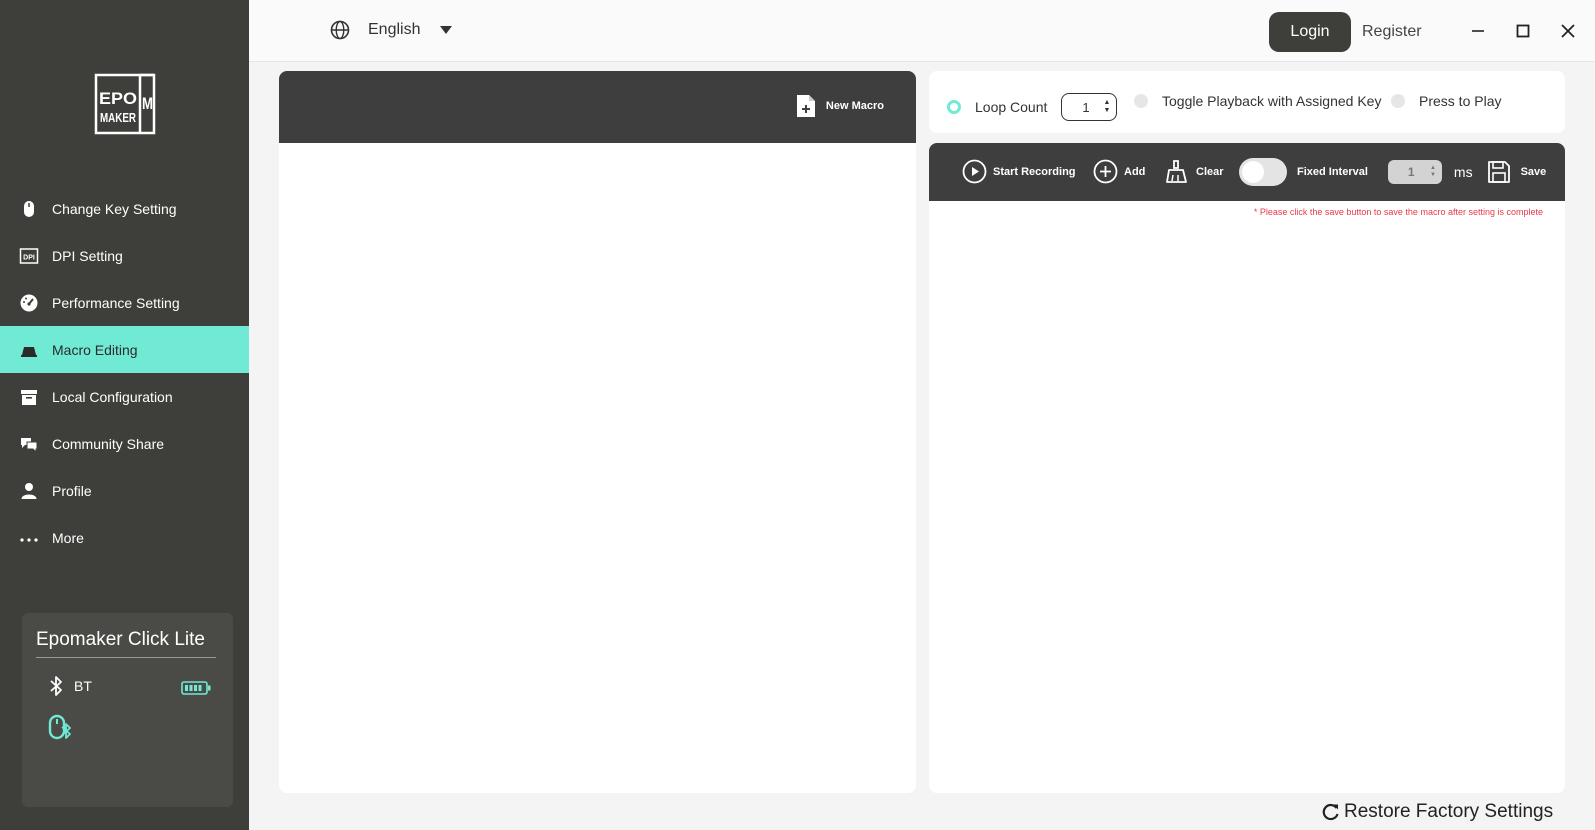 Image resolution: width=1595 pixels, height=830 pixels. I want to click on fixed-interval-toggle, so click(1263, 172).